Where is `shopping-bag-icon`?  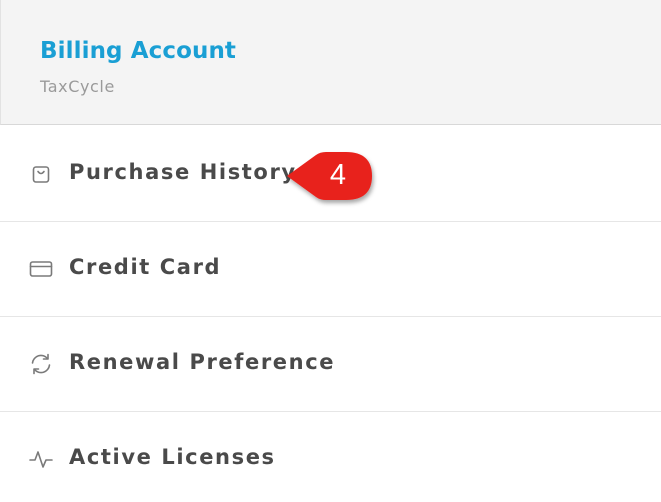
shopping-bag-icon is located at coordinates (41, 174).